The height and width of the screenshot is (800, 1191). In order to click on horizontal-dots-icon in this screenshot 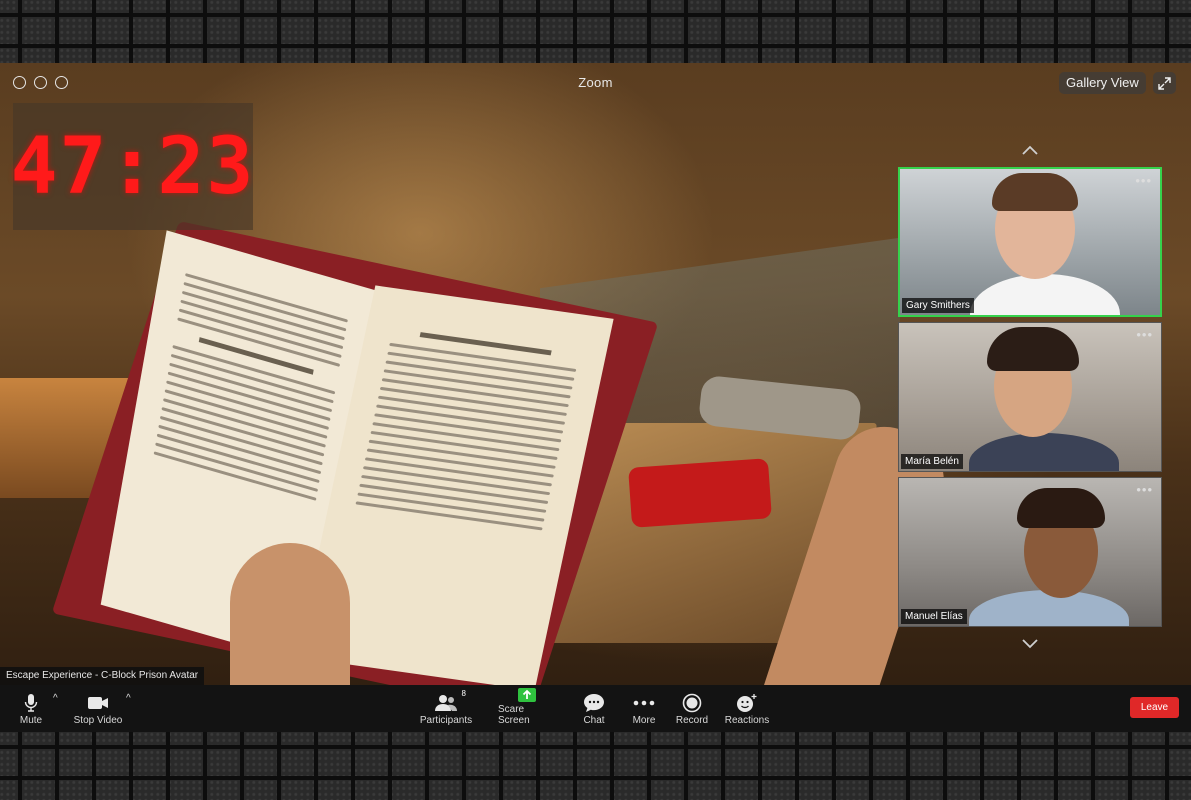, I will do `click(644, 703)`.